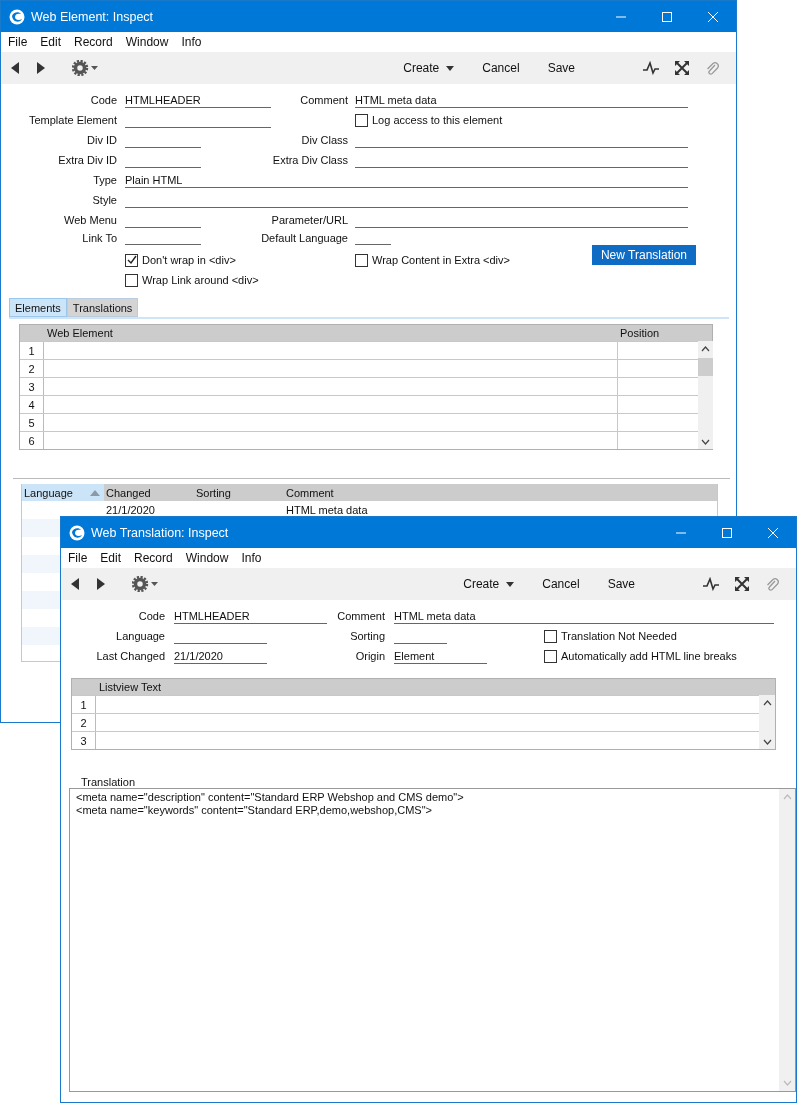  Describe the element at coordinates (102, 307) in the screenshot. I see `tab: Translations` at that location.